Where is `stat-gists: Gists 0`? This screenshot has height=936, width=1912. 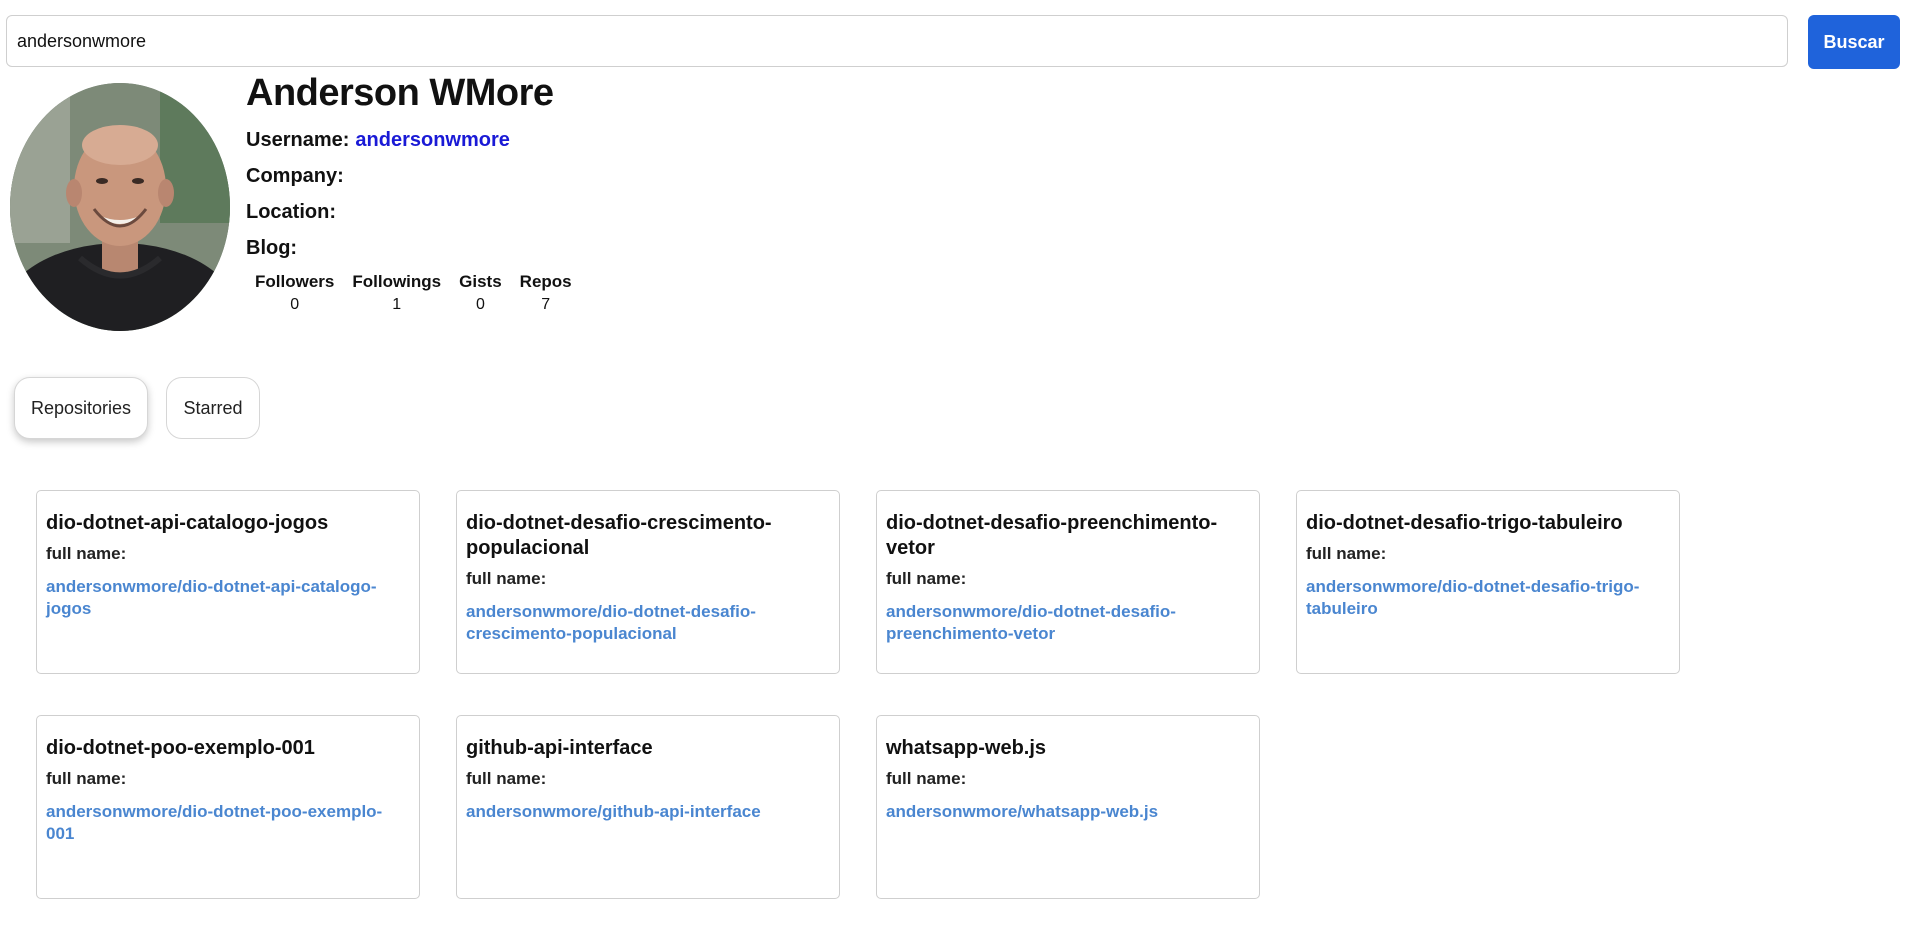 stat-gists: Gists 0 is located at coordinates (480, 293).